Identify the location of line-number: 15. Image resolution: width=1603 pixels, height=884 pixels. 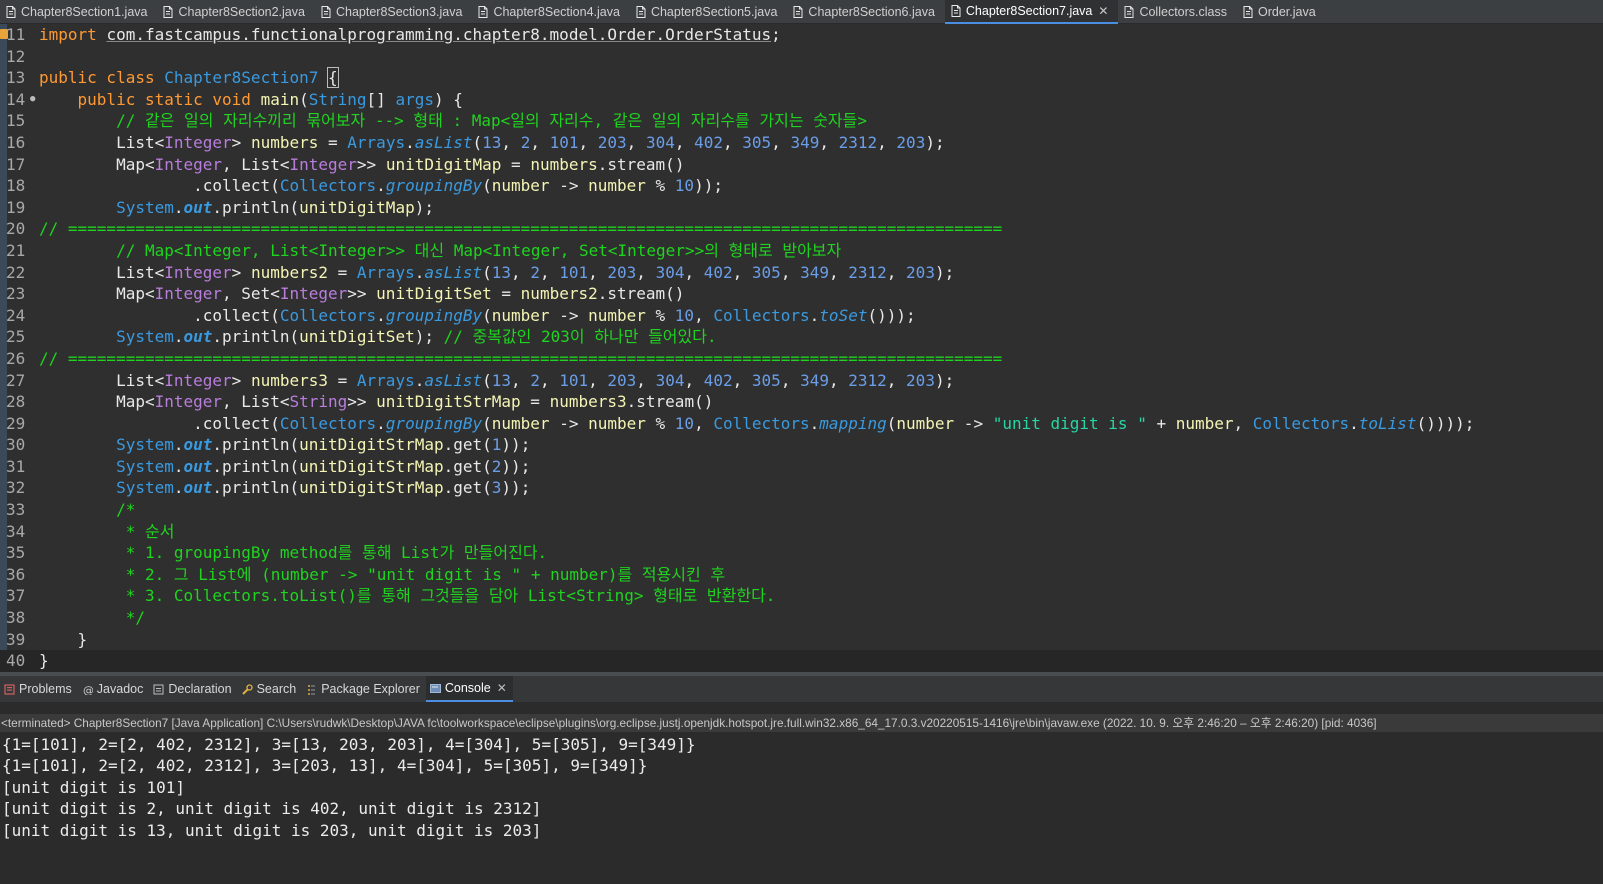
(16, 121).